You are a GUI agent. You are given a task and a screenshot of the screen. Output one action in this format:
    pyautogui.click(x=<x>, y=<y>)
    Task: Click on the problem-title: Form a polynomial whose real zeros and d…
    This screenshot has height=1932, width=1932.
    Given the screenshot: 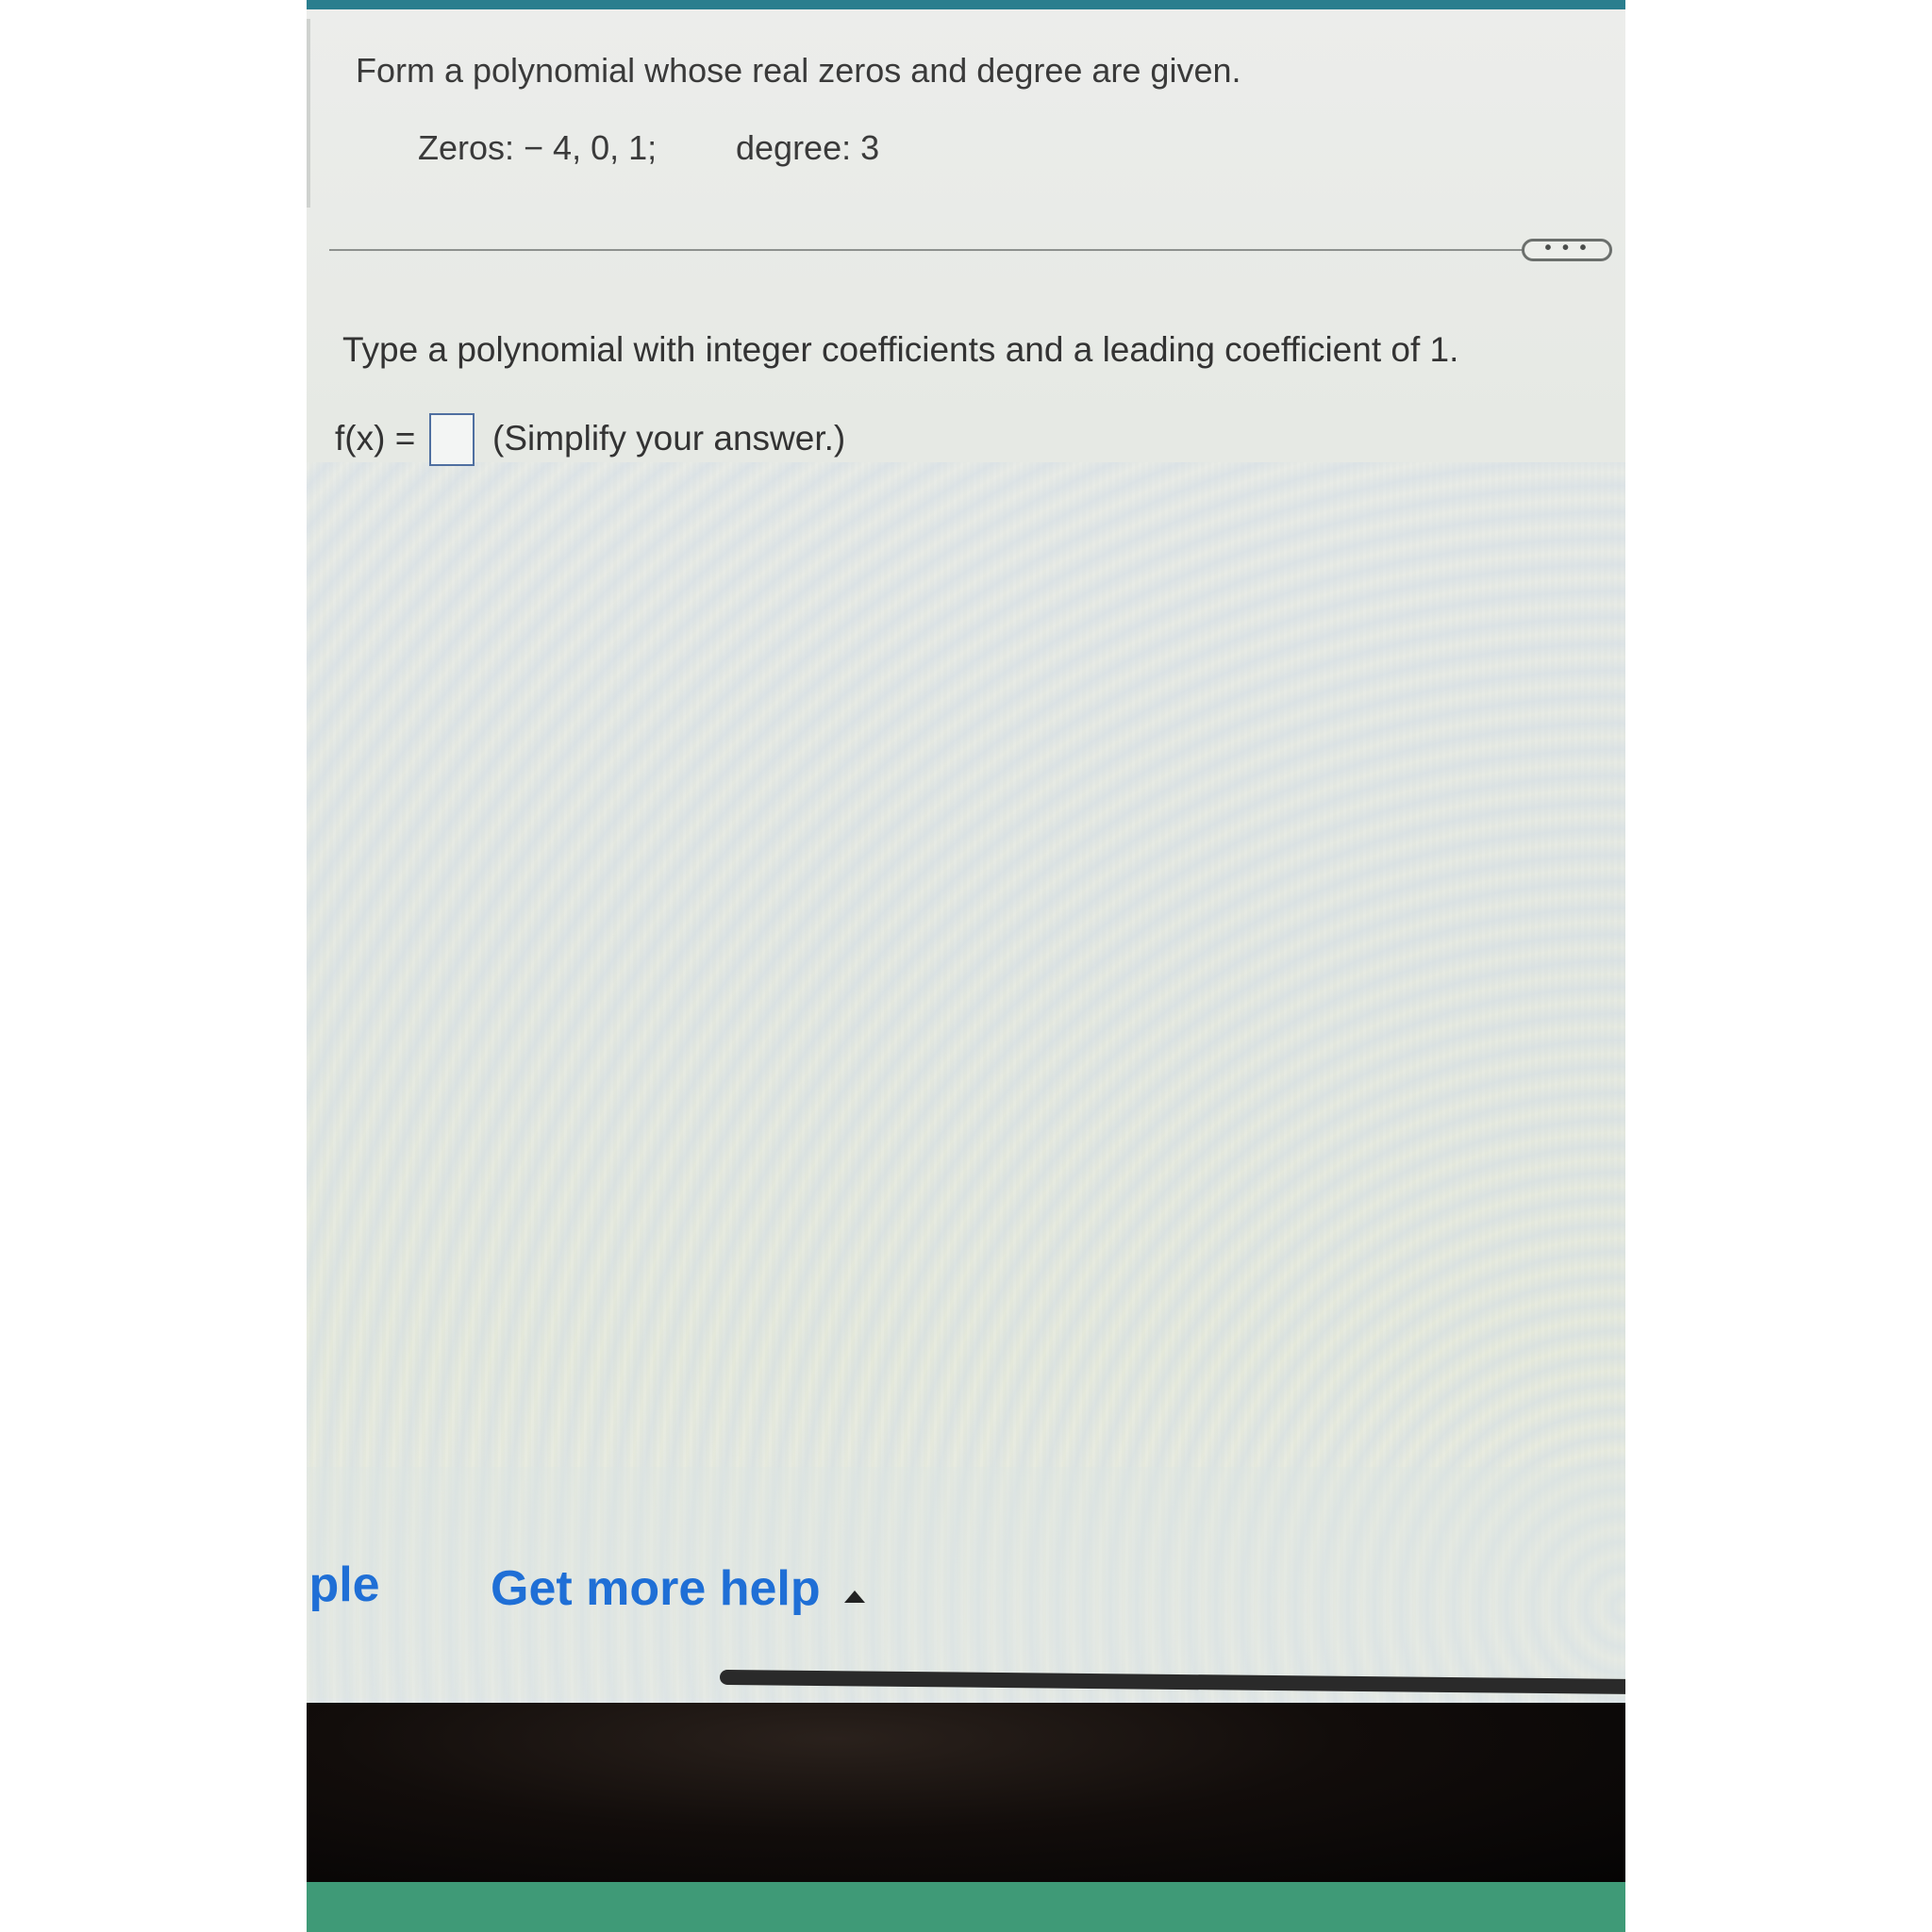 What is the action you would take?
    pyautogui.click(x=799, y=70)
    